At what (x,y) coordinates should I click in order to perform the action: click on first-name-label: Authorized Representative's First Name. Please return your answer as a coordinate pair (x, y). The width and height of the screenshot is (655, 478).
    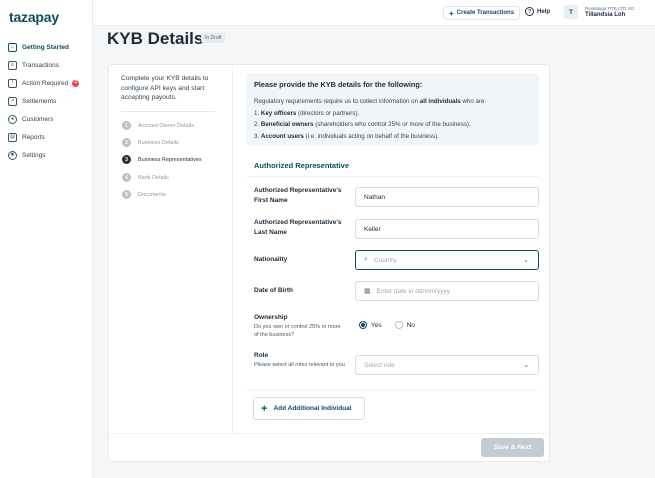
    Looking at the image, I should click on (298, 195).